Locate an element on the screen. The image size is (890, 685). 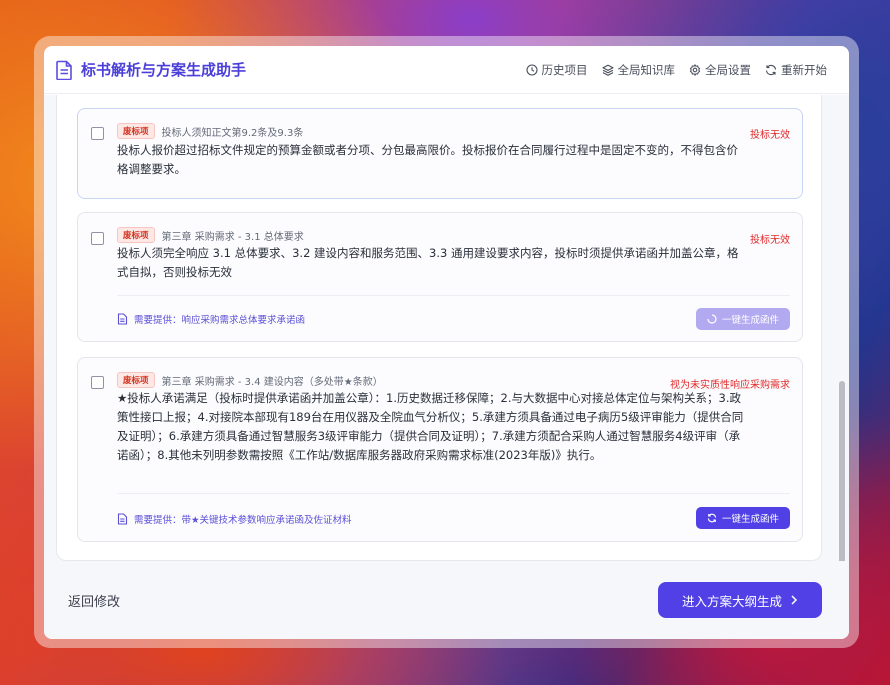
top-nav: 历史项目 全局知识库 全局设置 重新开始 is located at coordinates (676, 70).